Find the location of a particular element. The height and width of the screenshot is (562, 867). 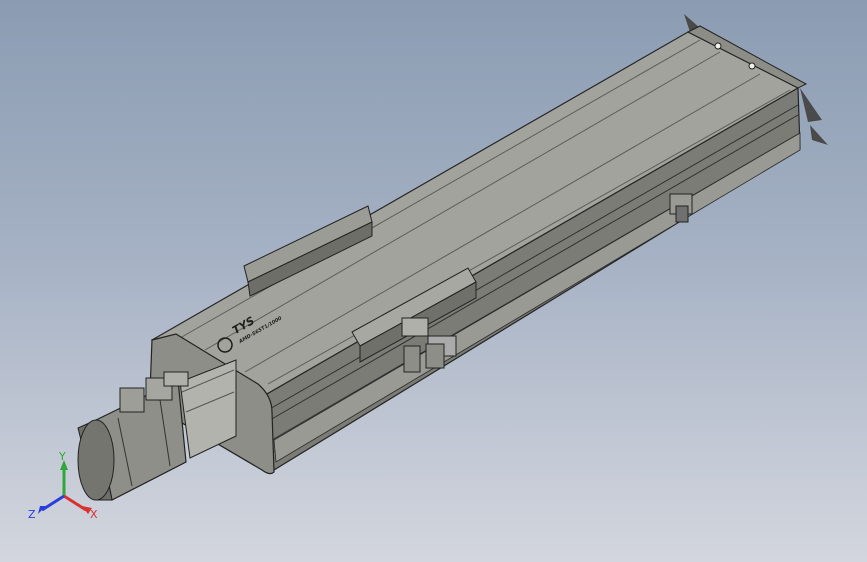

z-axis-label: Z is located at coordinates (32, 514).